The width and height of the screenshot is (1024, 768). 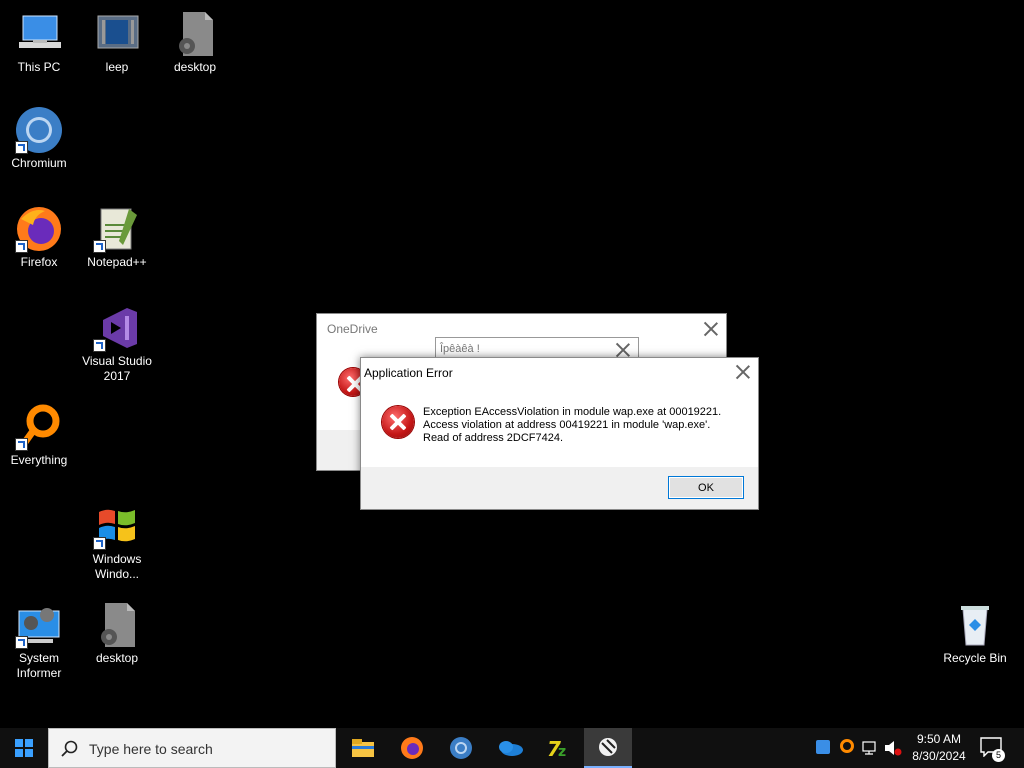 I want to click on search-box: Type here to search, so click(x=192, y=748).